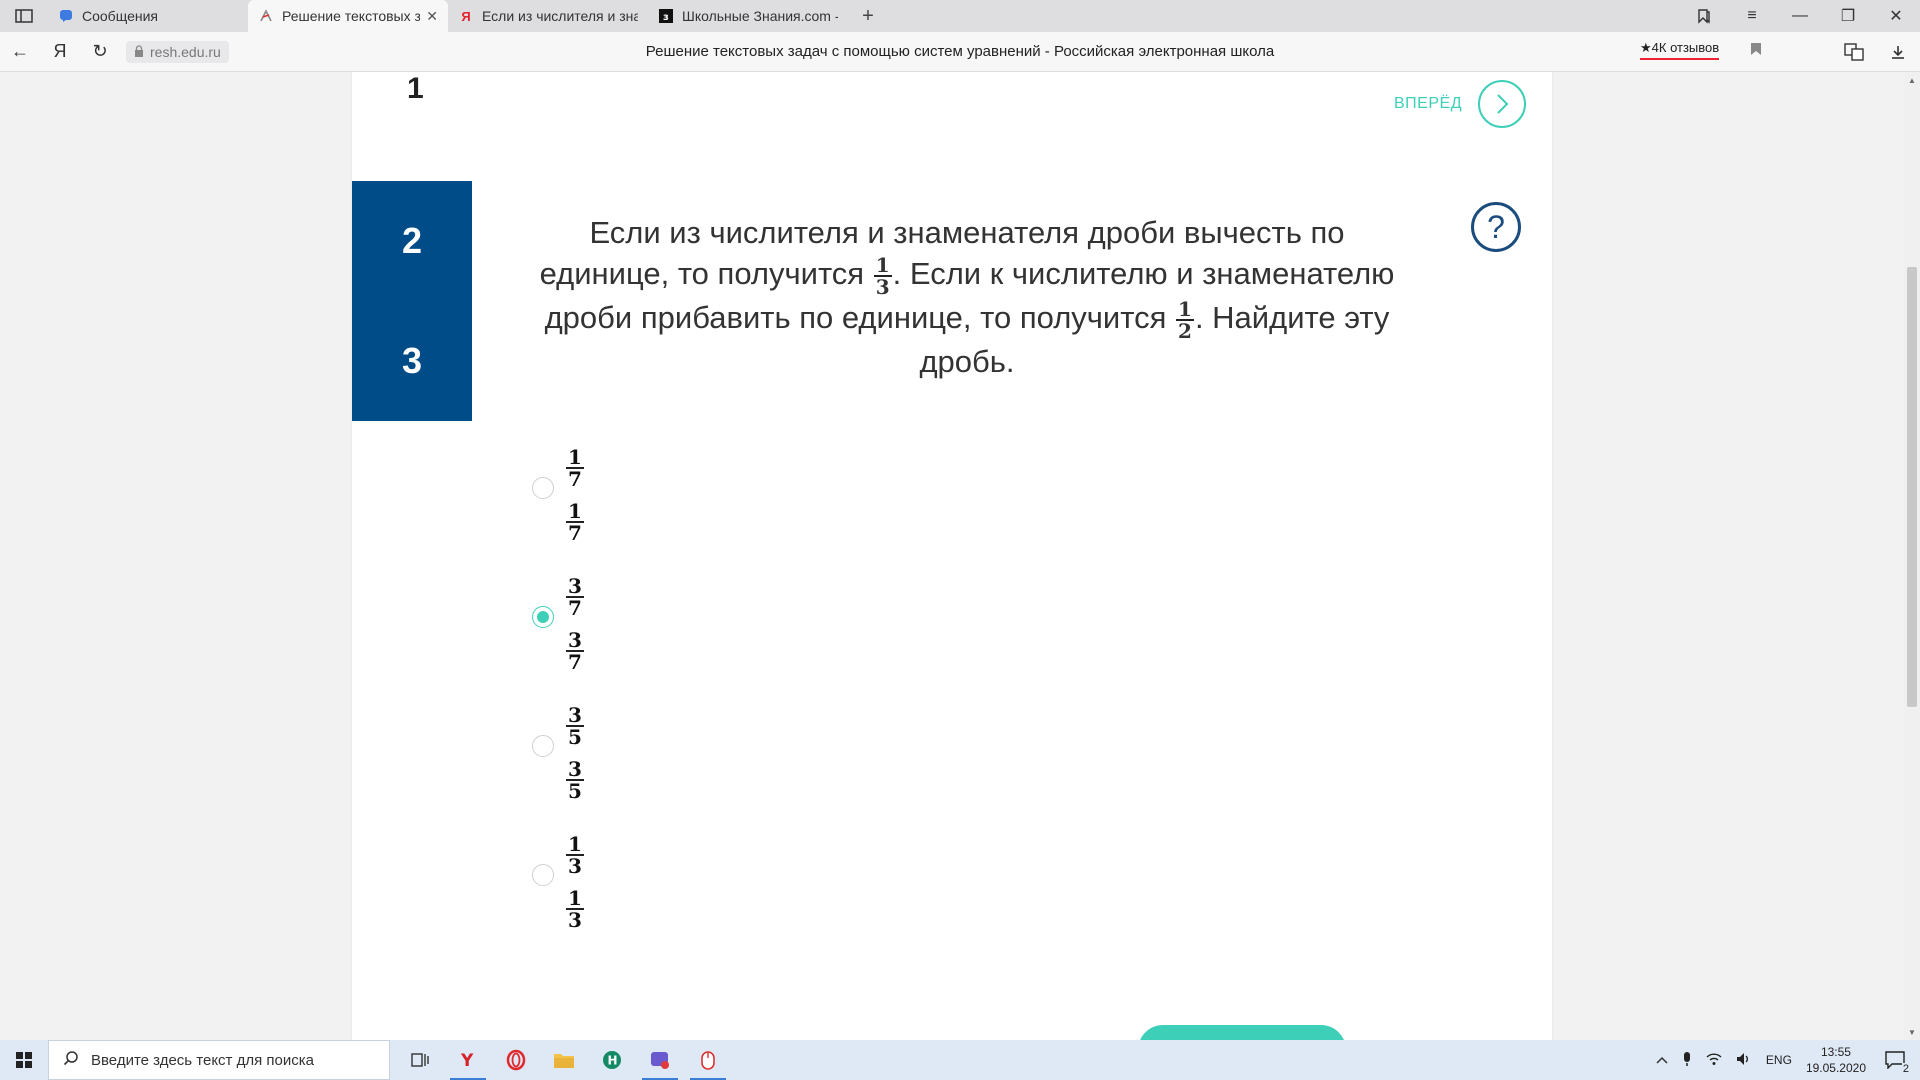 The width and height of the screenshot is (1920, 1080). Describe the element at coordinates (1896, 16) in the screenshot. I see `close-window-icon: ✕` at that location.